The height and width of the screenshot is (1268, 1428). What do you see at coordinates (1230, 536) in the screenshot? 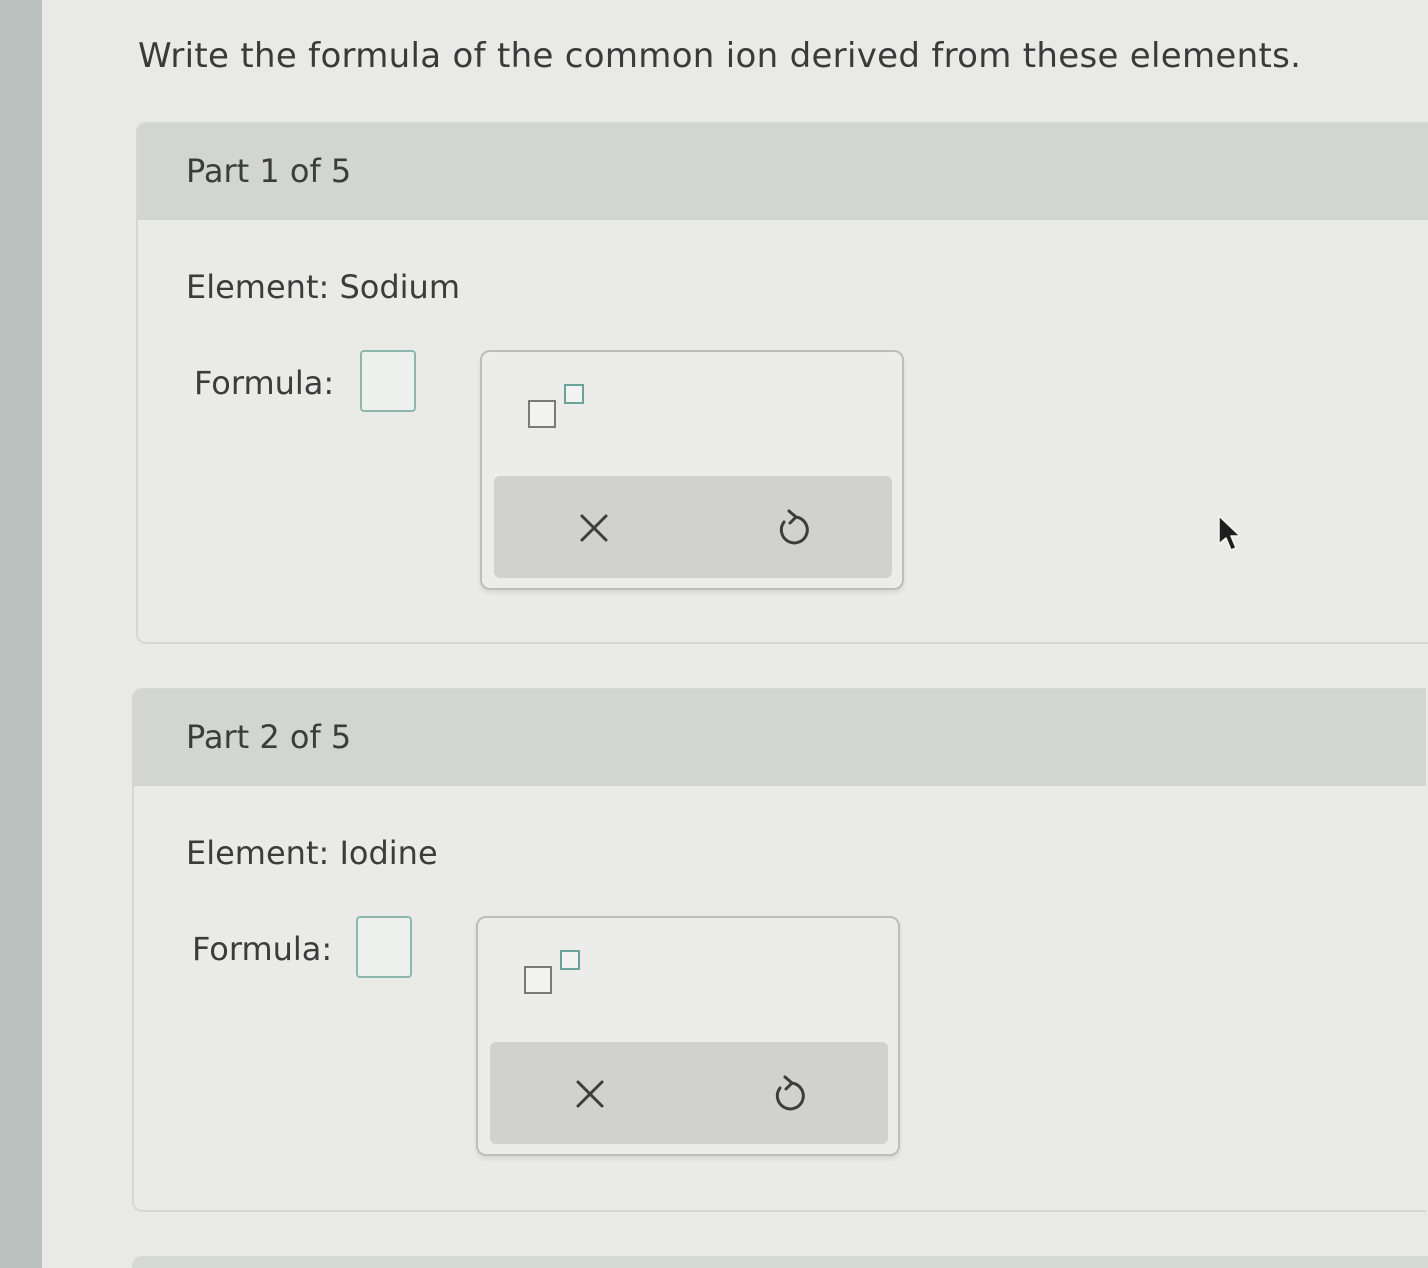
I see `mouse-pointer-icon` at bounding box center [1230, 536].